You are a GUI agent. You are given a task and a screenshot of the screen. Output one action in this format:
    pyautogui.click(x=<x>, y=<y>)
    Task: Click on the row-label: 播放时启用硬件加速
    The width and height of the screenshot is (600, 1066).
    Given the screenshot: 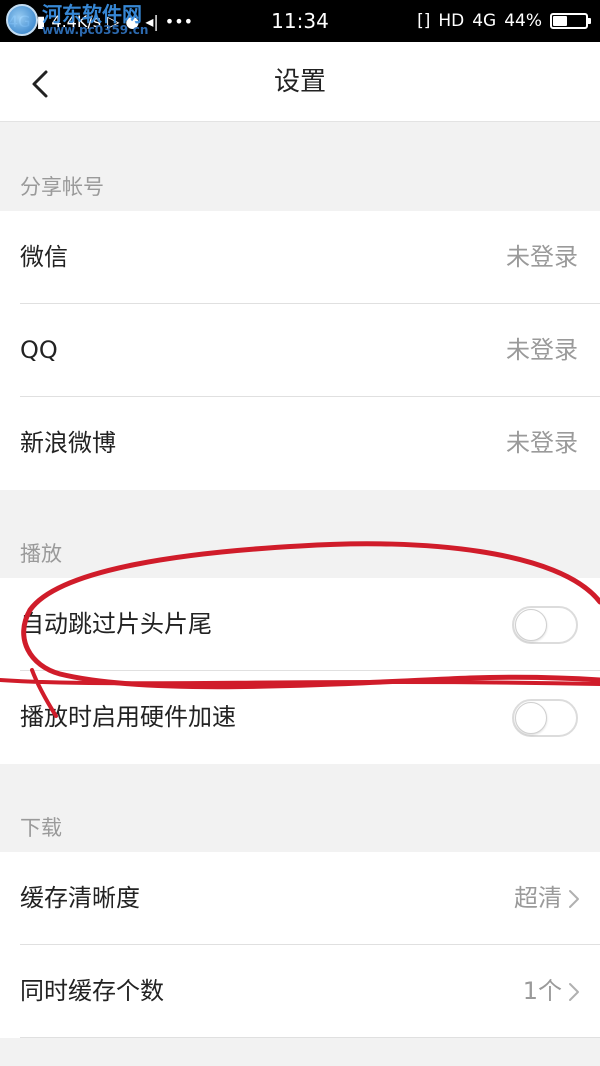 What is the action you would take?
    pyautogui.click(x=128, y=717)
    